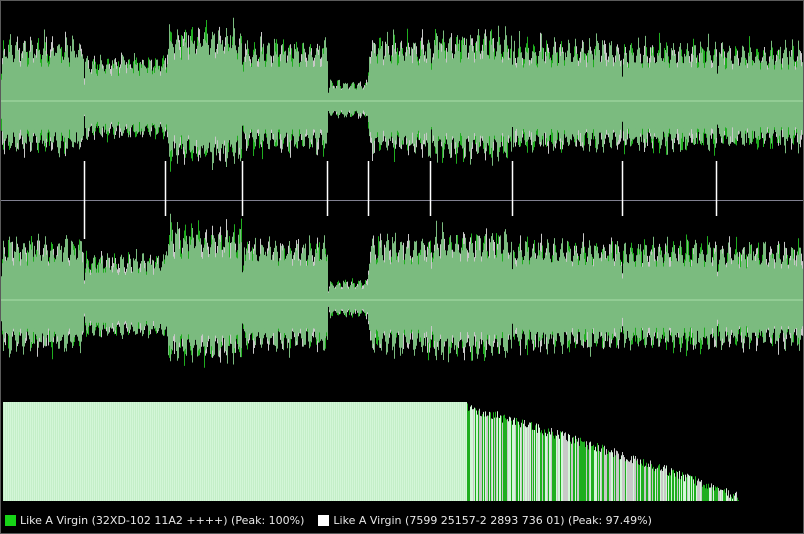 The height and width of the screenshot is (534, 804). I want to click on legend-swatch-white, so click(324, 520).